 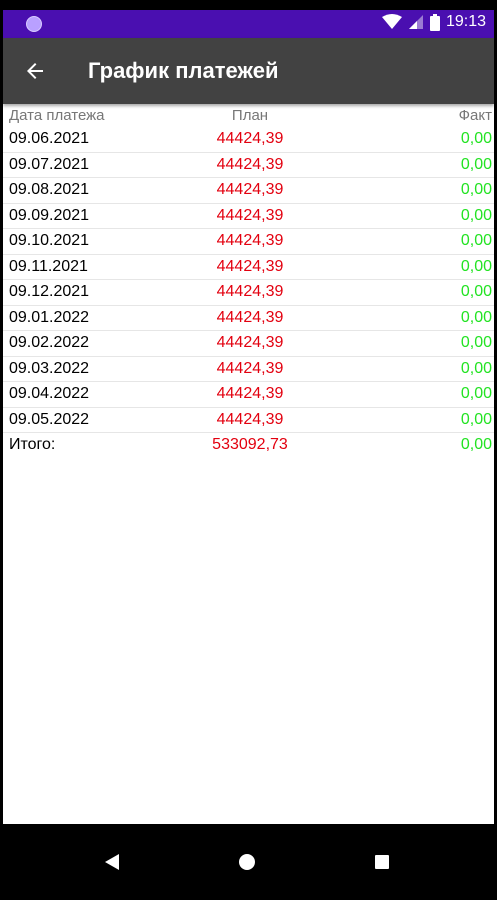 What do you see at coordinates (475, 115) in the screenshot?
I see `header-fact: Факт` at bounding box center [475, 115].